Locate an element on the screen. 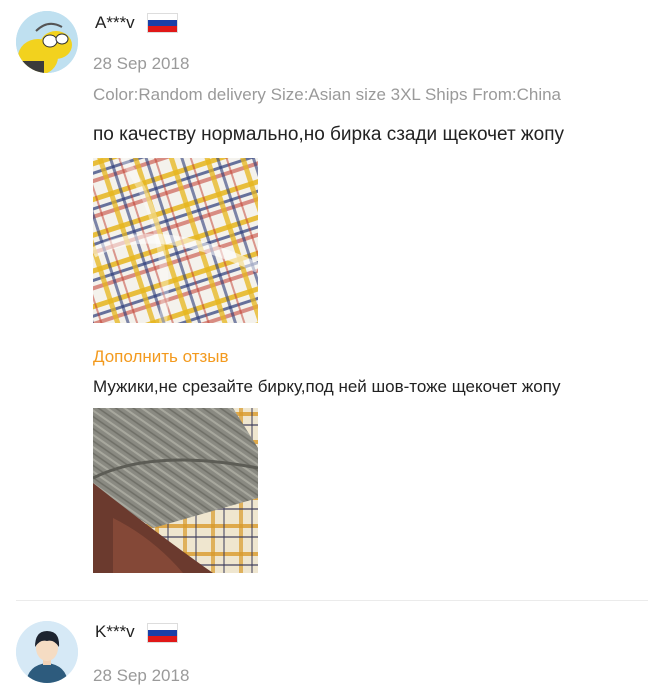  reviewer-name: A***v is located at coordinates (115, 22).